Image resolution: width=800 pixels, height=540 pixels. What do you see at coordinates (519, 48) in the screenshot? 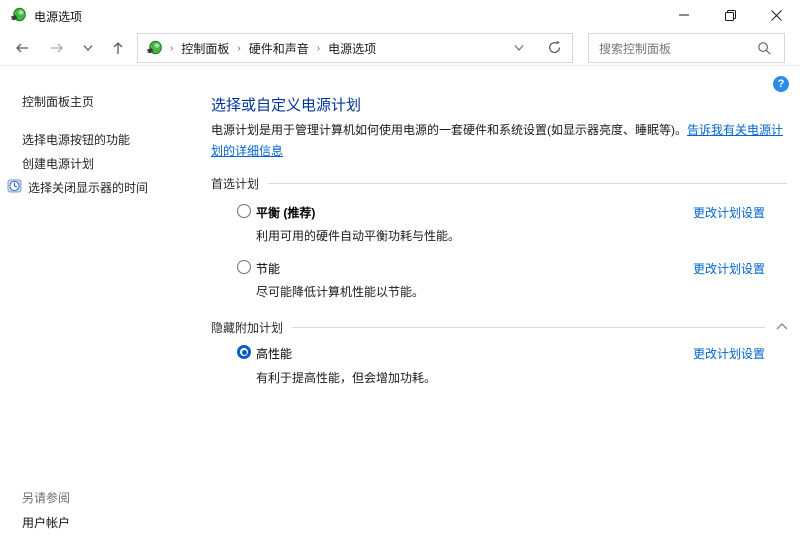
I see `address-dropdown-chevron-icon` at bounding box center [519, 48].